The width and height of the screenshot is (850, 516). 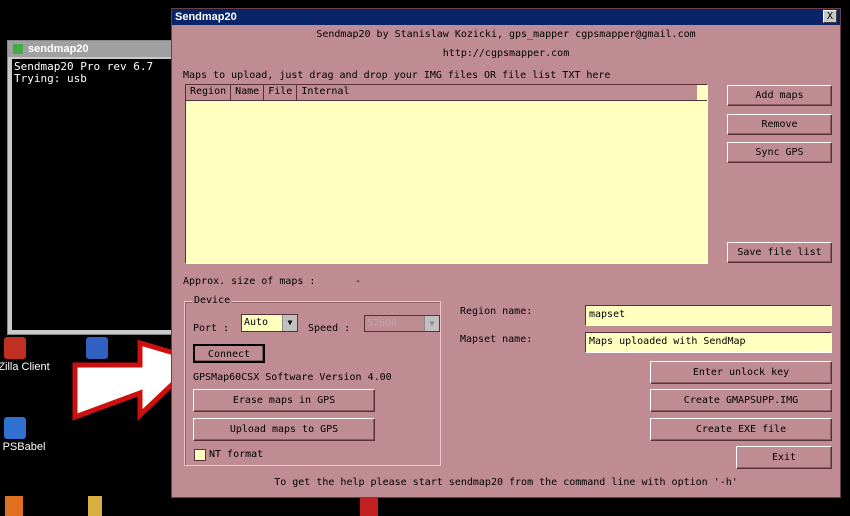 What do you see at coordinates (212, 300) in the screenshot?
I see `device-legend: Device` at bounding box center [212, 300].